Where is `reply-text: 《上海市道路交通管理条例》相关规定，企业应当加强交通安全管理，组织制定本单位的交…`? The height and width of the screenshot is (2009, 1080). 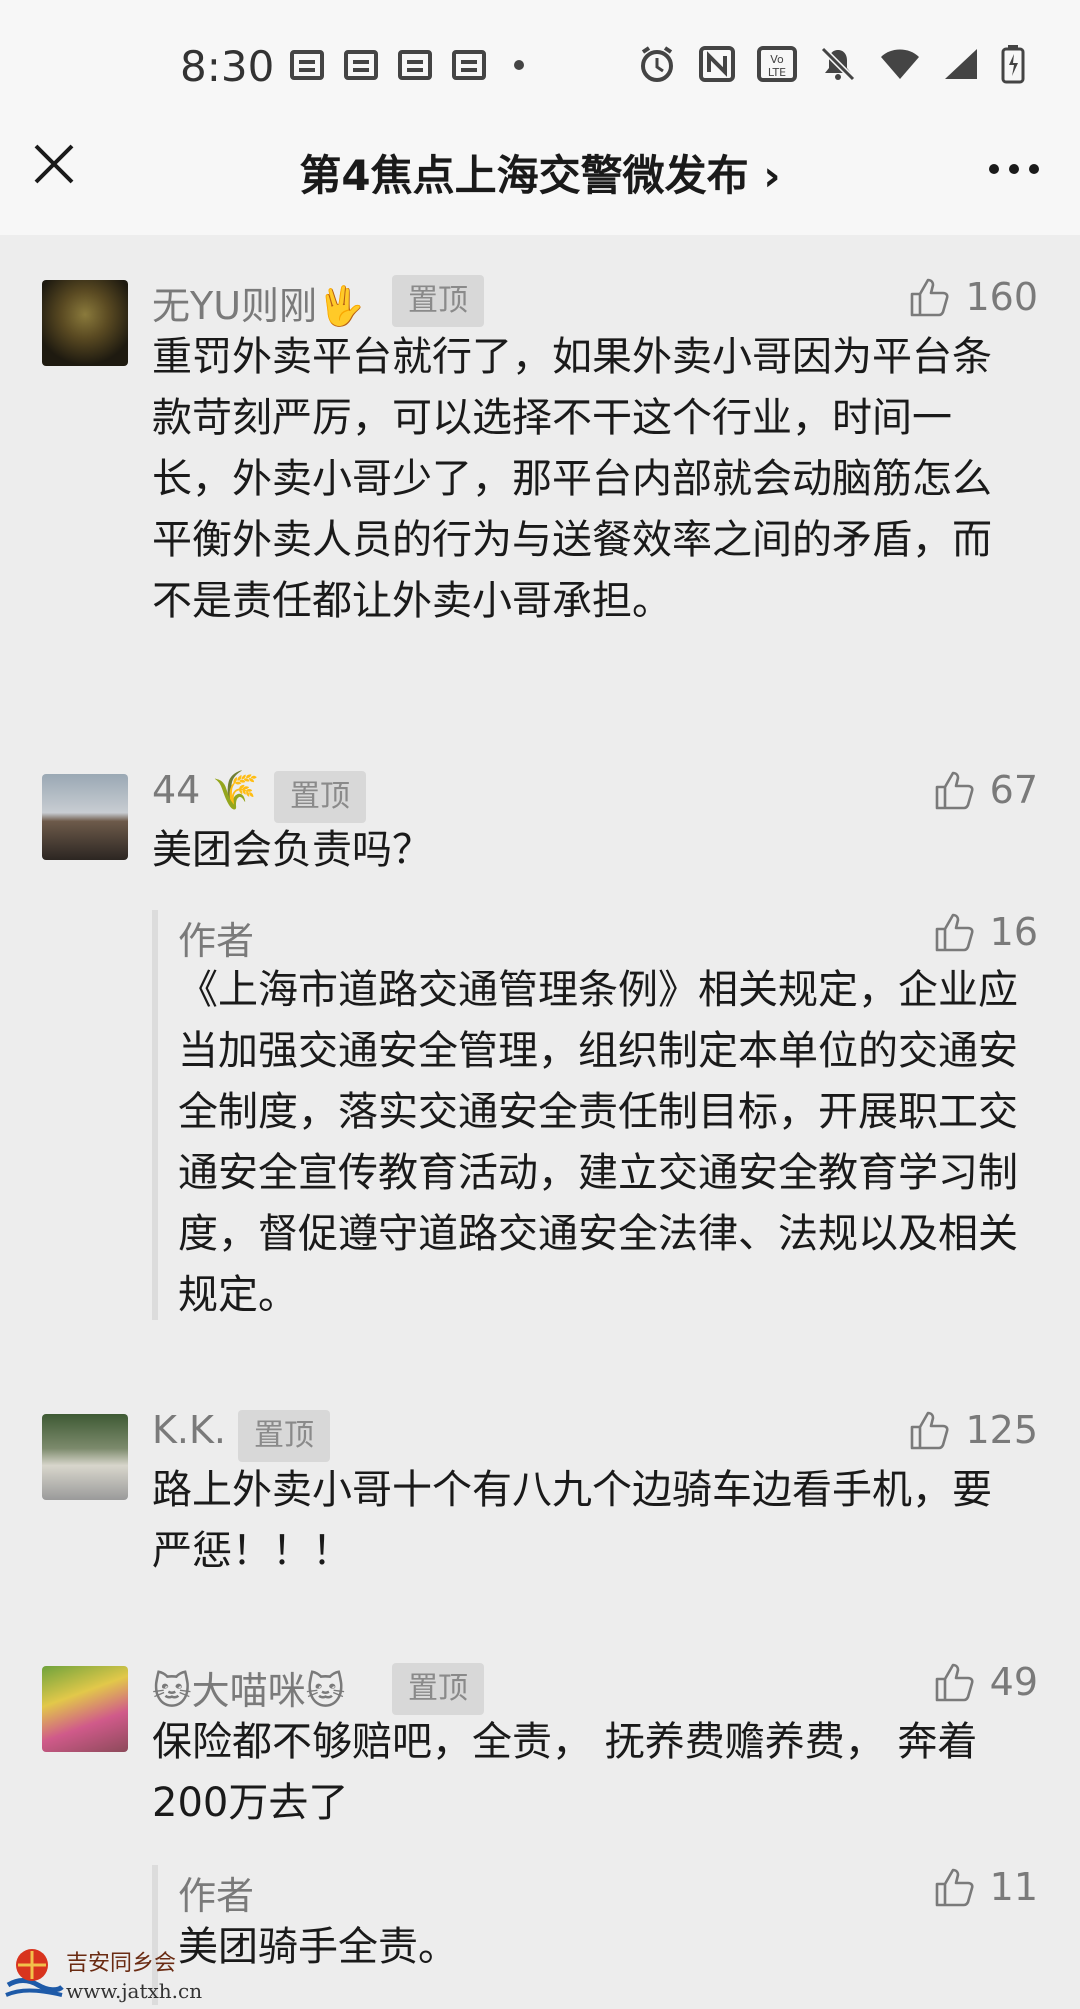 reply-text: 《上海市道路交通管理条例》相关规定，企业应当加强交通安全管理，组织制定本单位的交… is located at coordinates (598, 1142).